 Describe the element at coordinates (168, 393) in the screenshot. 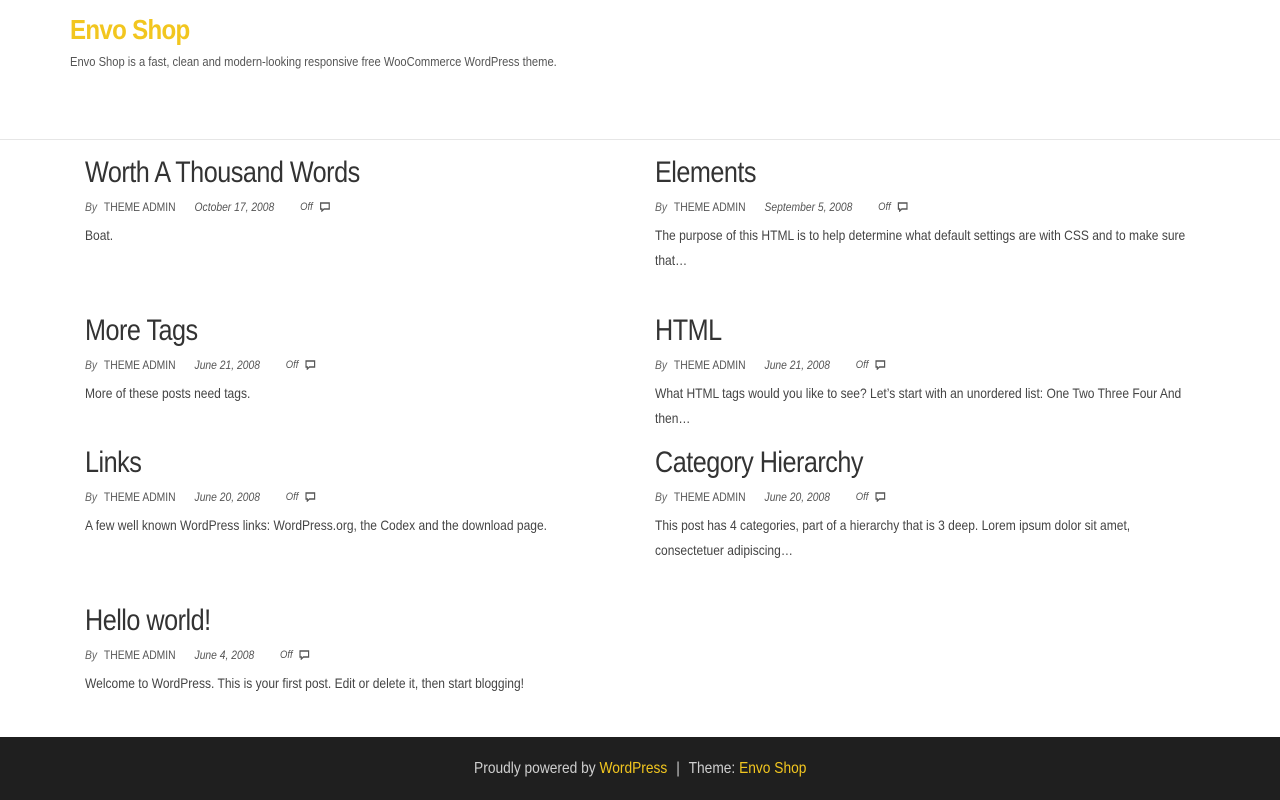

I see `post-excerpt: More of these posts need tags.` at that location.